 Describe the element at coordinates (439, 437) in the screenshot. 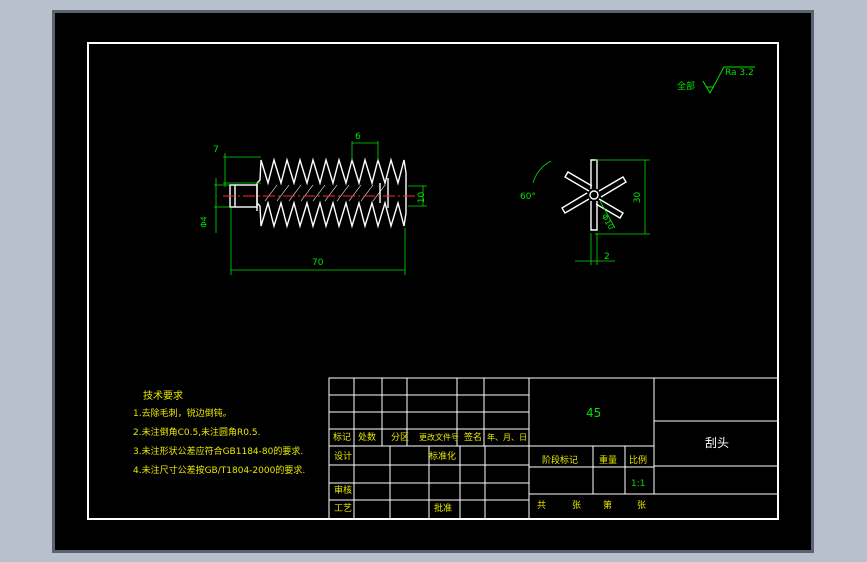

I see `rev-header-doc: 更改文件号` at that location.